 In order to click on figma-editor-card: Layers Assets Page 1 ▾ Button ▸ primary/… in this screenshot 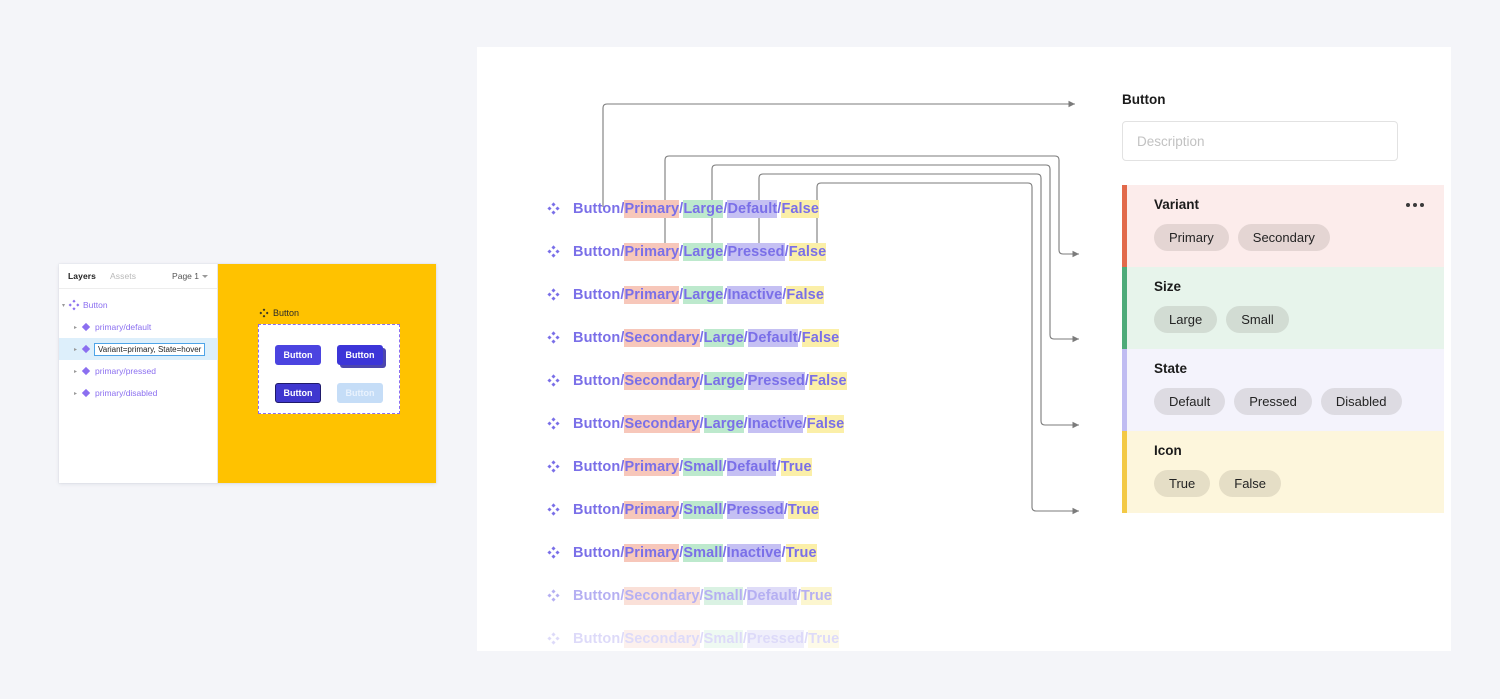, I will do `click(247, 373)`.